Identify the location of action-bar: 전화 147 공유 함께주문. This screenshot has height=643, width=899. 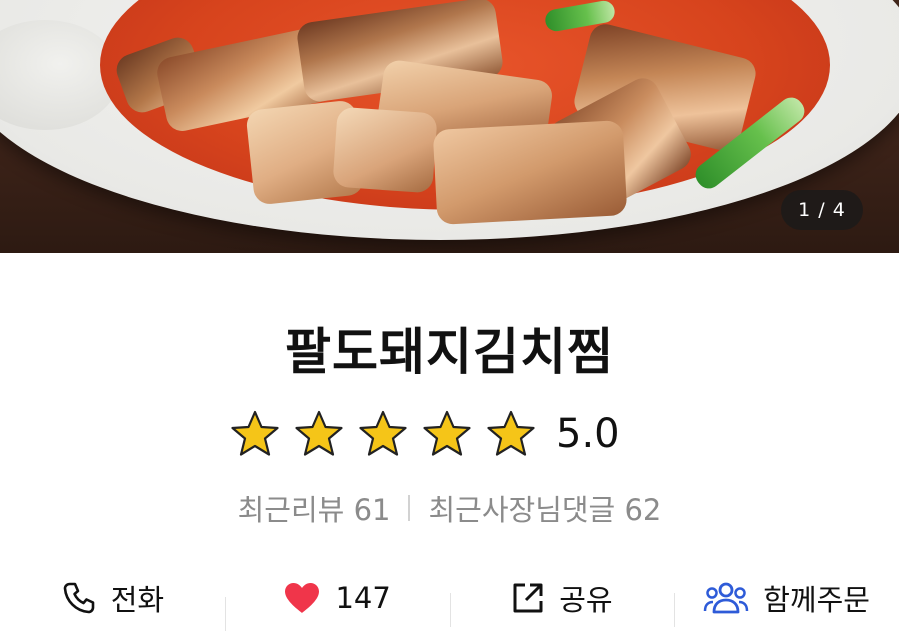
(449, 598).